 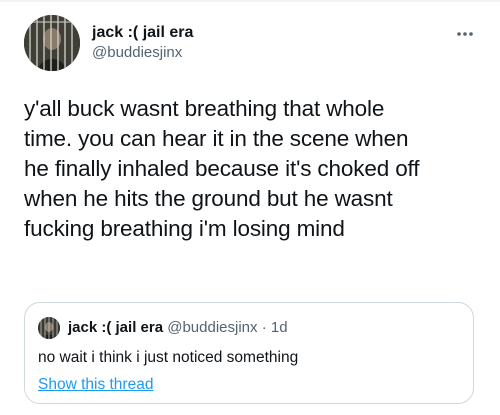 I want to click on tweet-text-line: time. you can hear it in the scene when, so click(x=216, y=138).